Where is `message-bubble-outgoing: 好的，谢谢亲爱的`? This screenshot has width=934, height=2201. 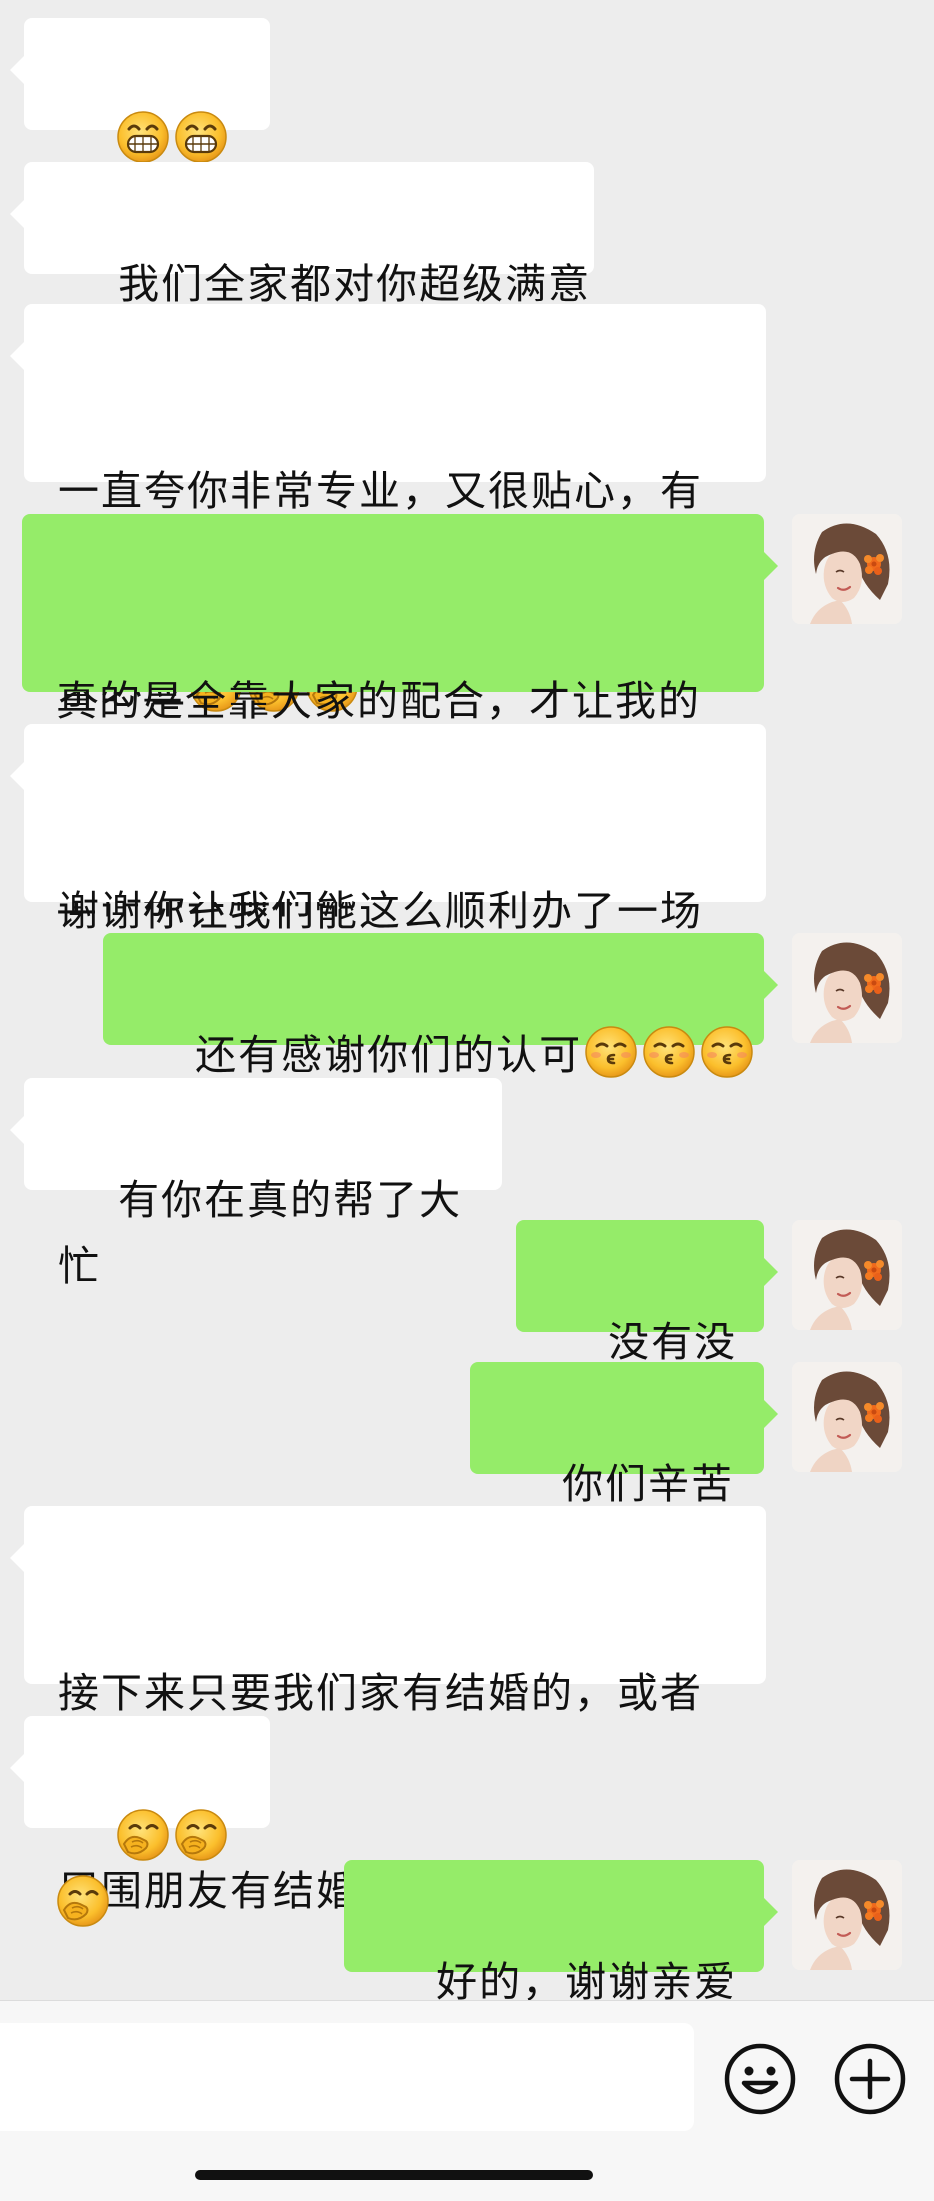 message-bubble-outgoing: 好的，谢谢亲爱的 is located at coordinates (561, 1966).